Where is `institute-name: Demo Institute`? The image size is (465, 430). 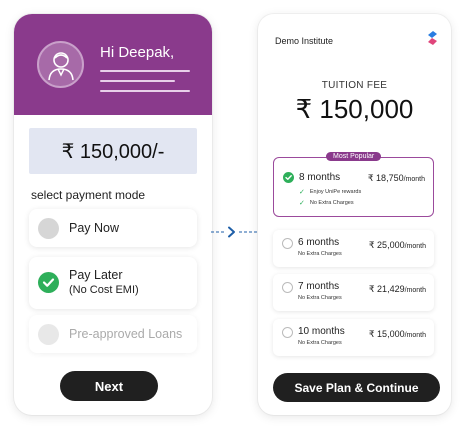 institute-name: Demo Institute is located at coordinates (304, 41).